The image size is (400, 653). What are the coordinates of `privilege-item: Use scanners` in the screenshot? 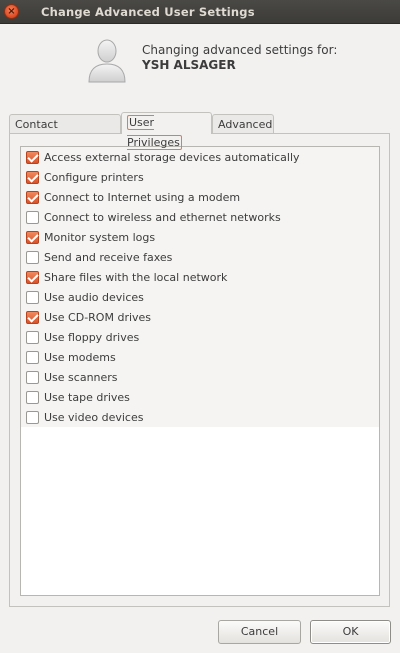 It's located at (200, 378).